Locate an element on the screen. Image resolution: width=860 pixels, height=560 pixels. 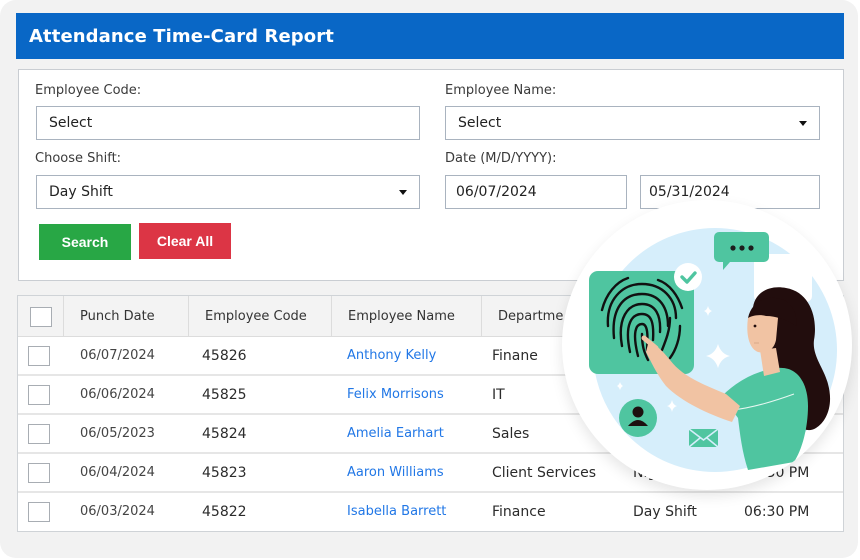
department-cell: Finane is located at coordinates (515, 355).